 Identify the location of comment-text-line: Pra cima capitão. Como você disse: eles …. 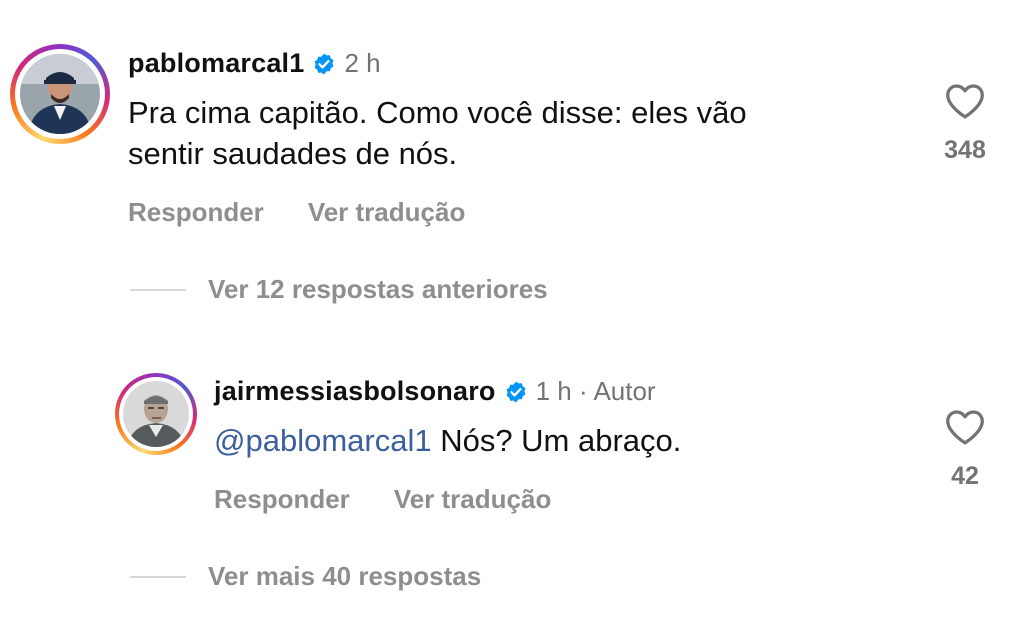
(437, 112).